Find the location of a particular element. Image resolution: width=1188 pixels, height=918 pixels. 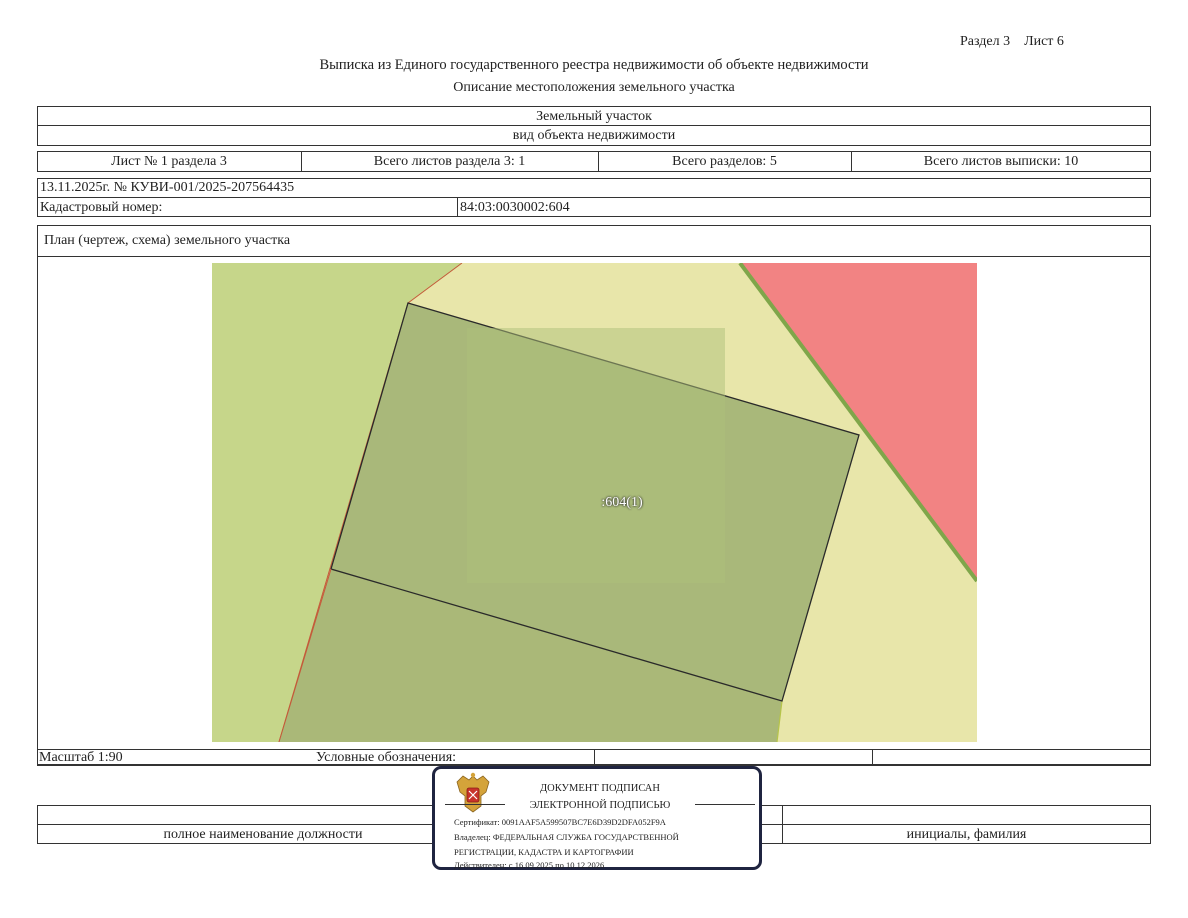

total-sheets-section: Всего листов раздела 3: 1 is located at coordinates (449, 161).